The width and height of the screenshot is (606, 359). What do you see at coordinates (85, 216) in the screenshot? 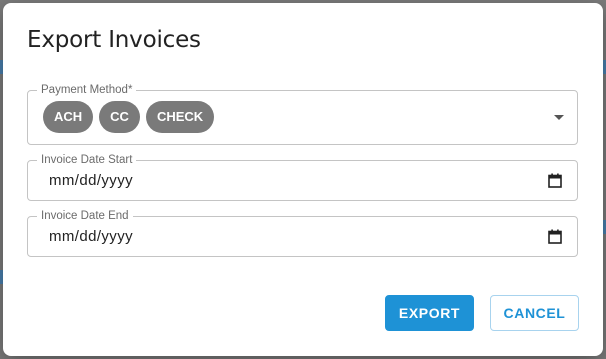
I see `invoice-date-end-label: Invoice Date End` at bounding box center [85, 216].